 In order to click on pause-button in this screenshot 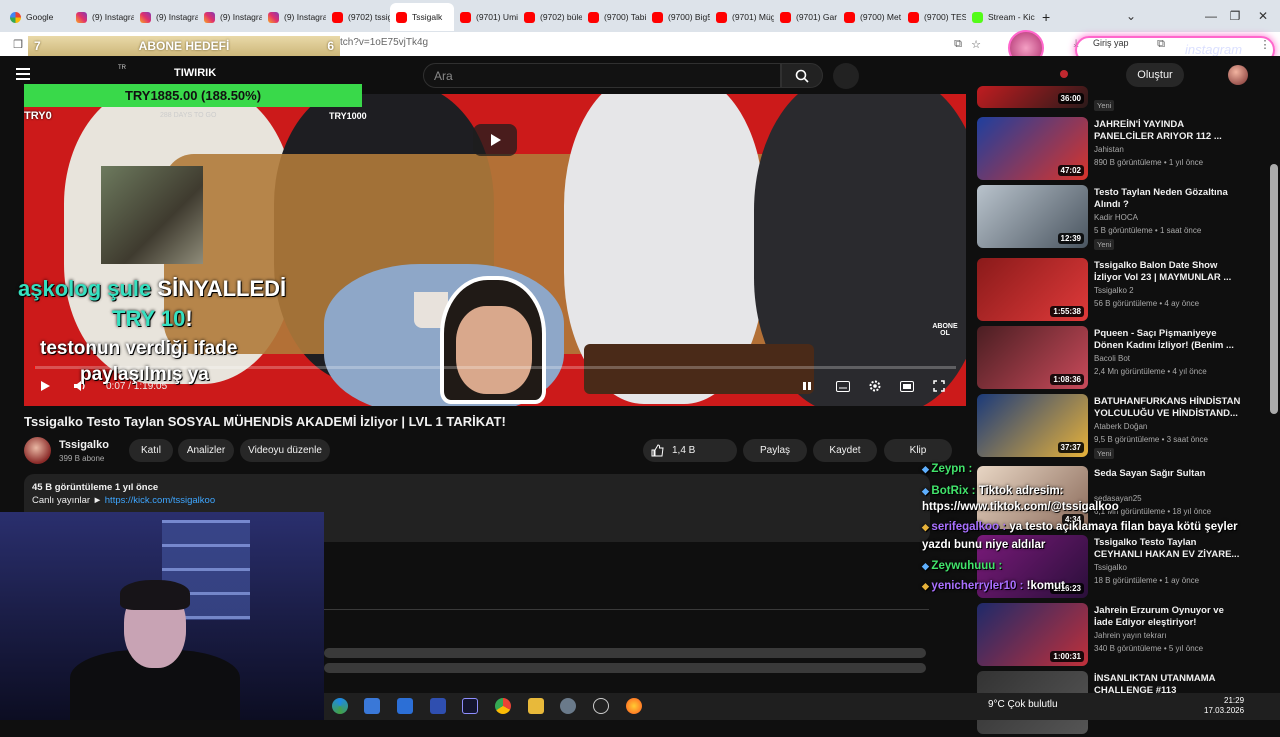, I will do `click(807, 386)`.